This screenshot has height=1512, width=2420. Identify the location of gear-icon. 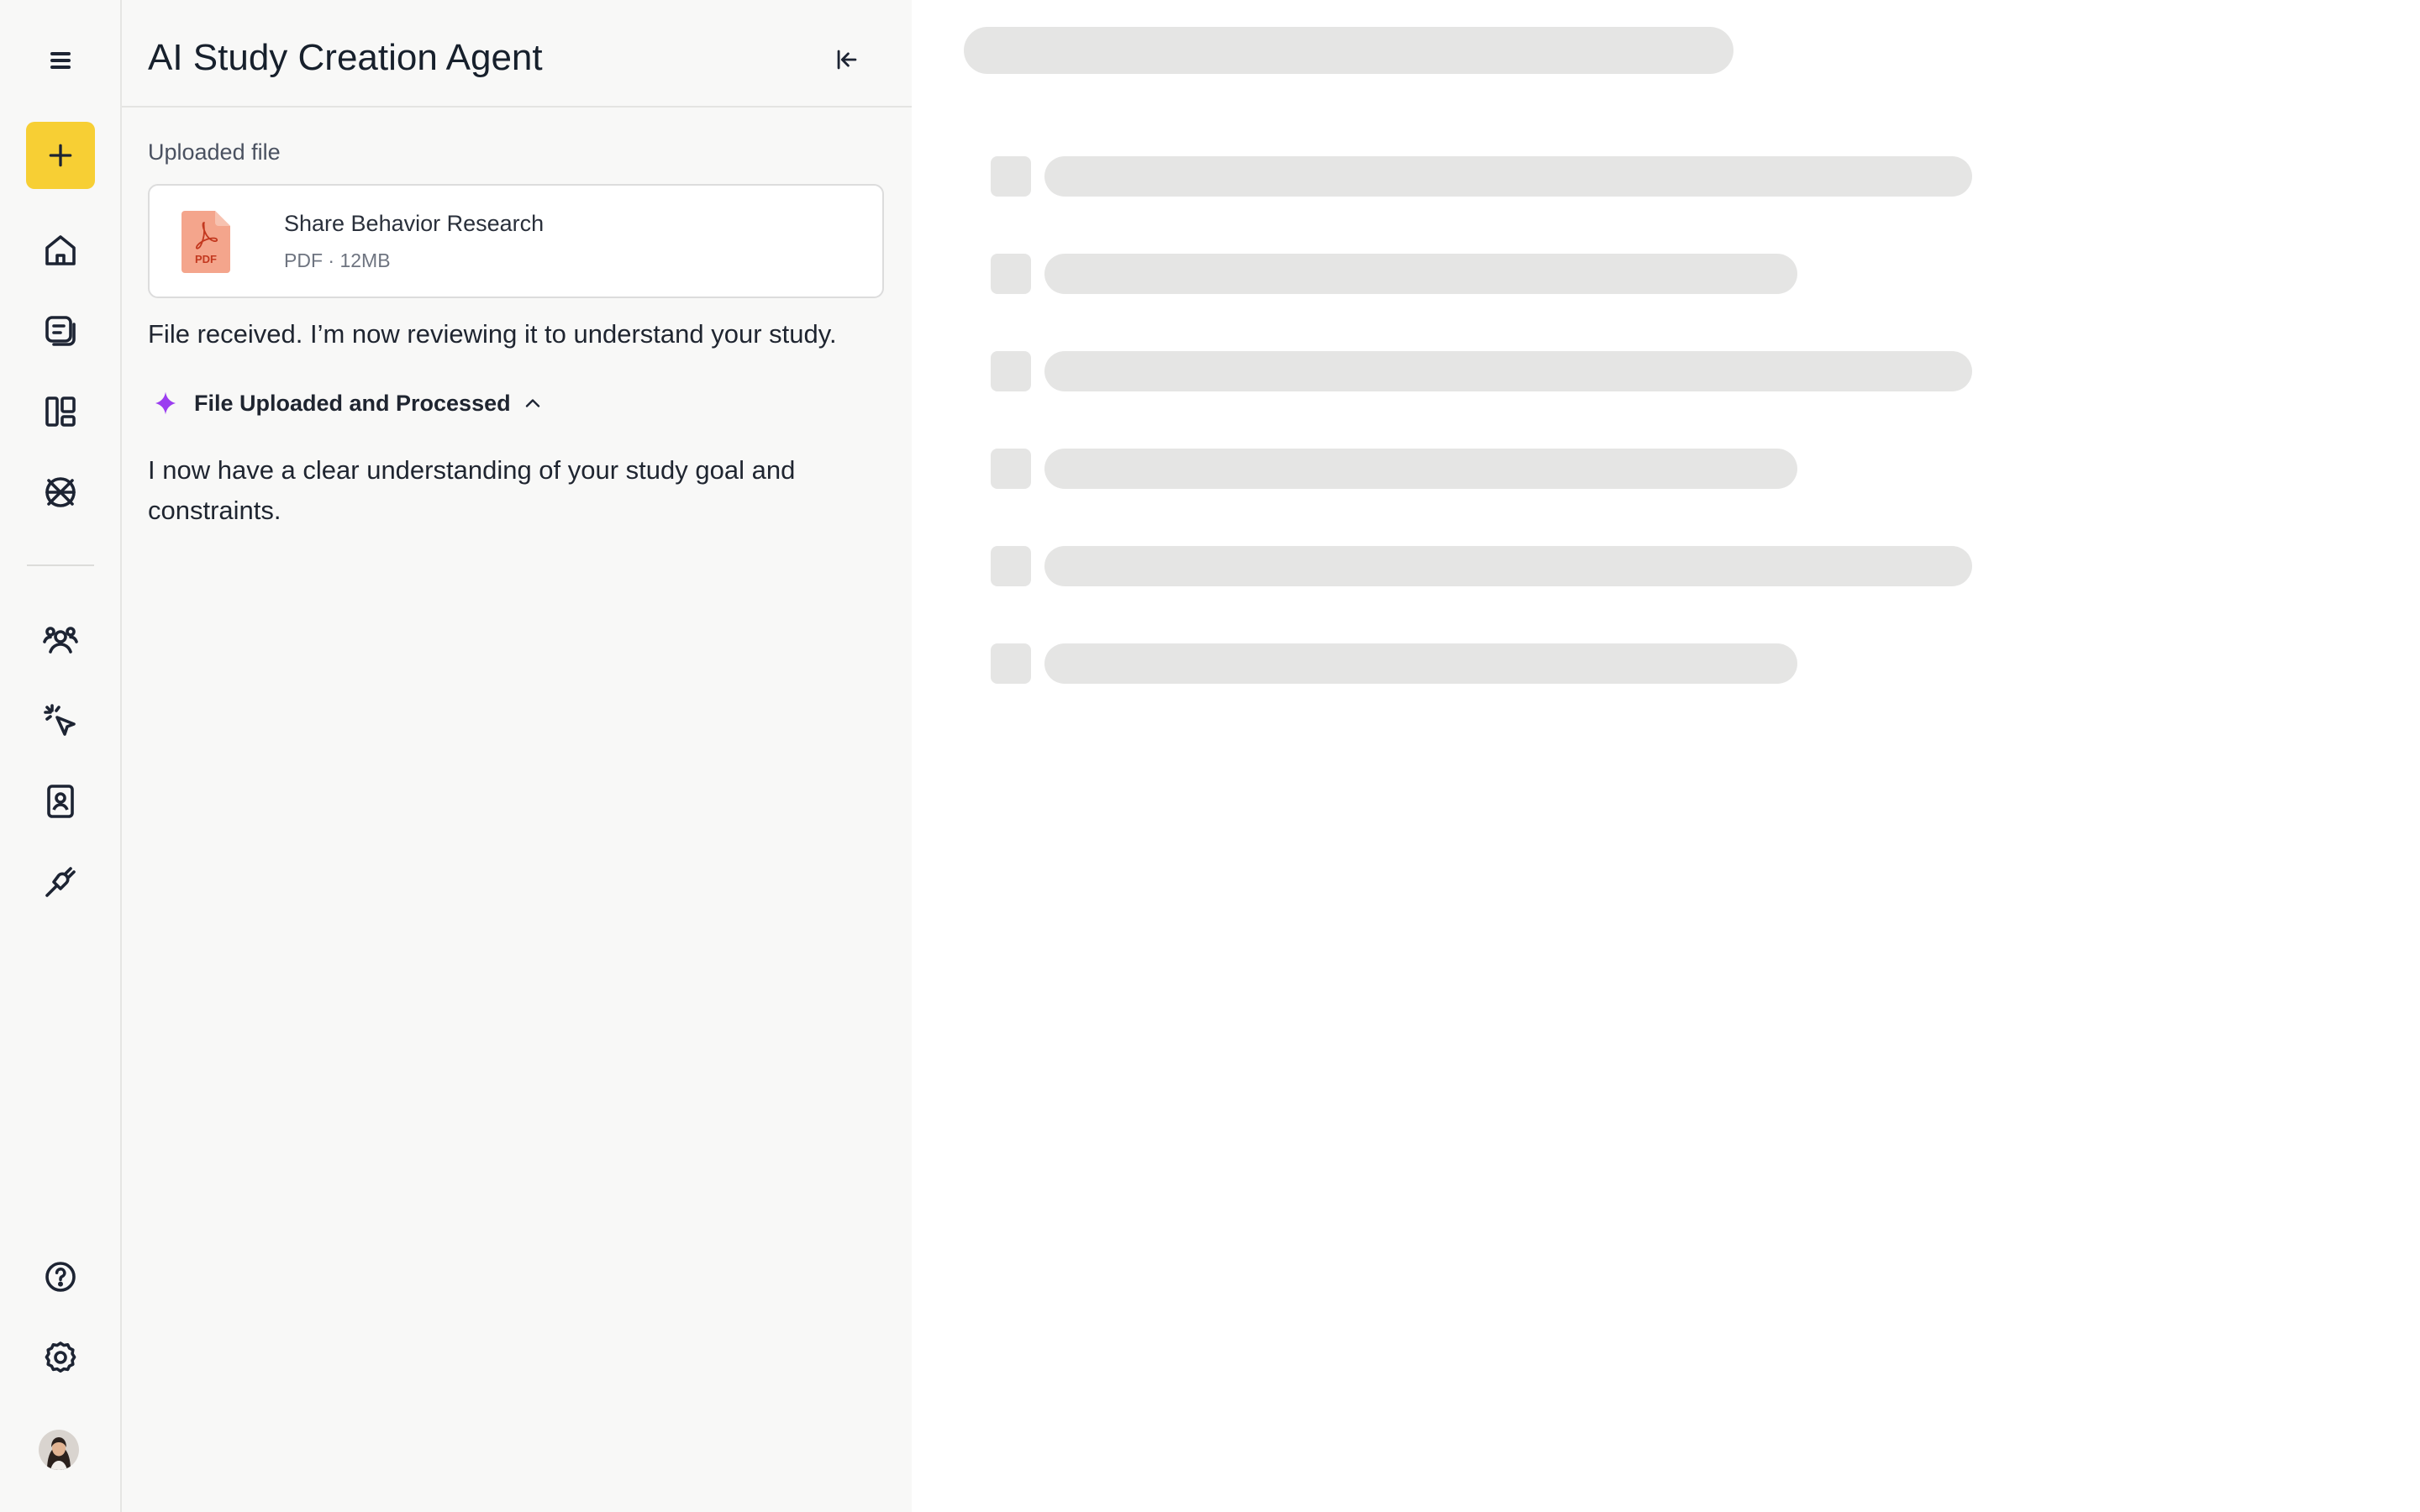
(60, 1357).